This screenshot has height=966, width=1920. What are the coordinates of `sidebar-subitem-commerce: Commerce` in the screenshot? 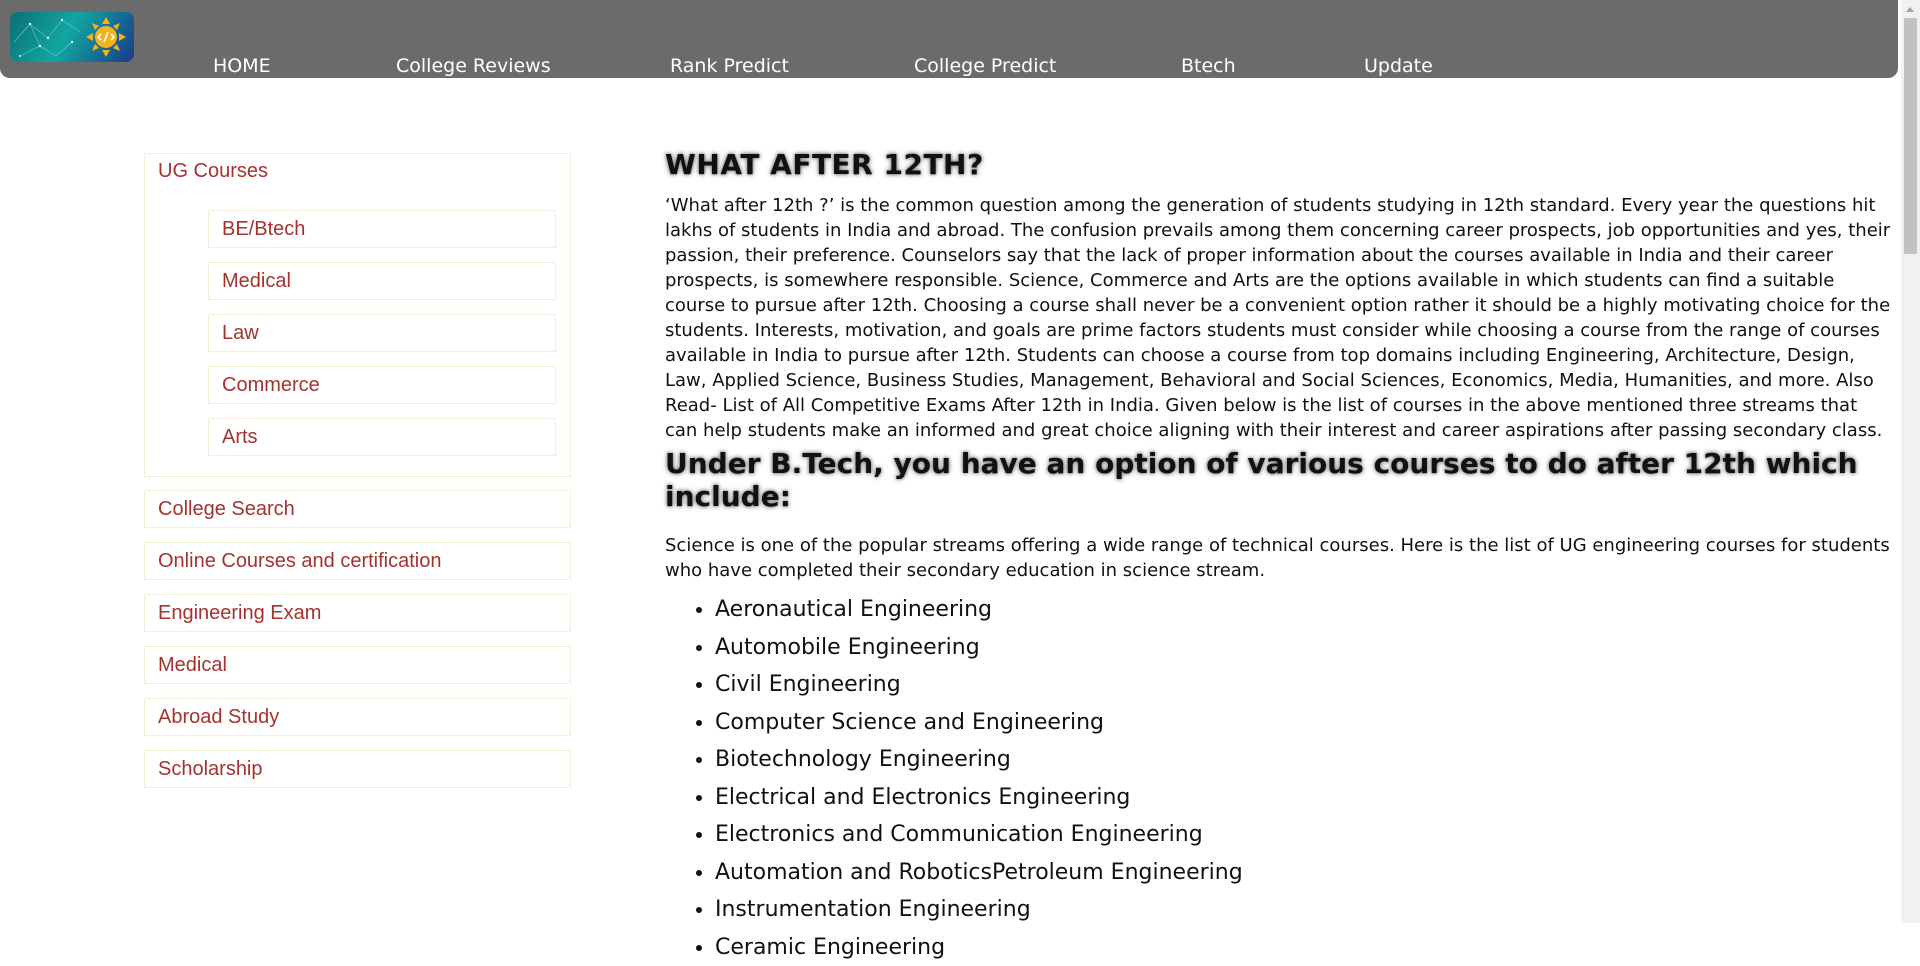 It's located at (382, 385).